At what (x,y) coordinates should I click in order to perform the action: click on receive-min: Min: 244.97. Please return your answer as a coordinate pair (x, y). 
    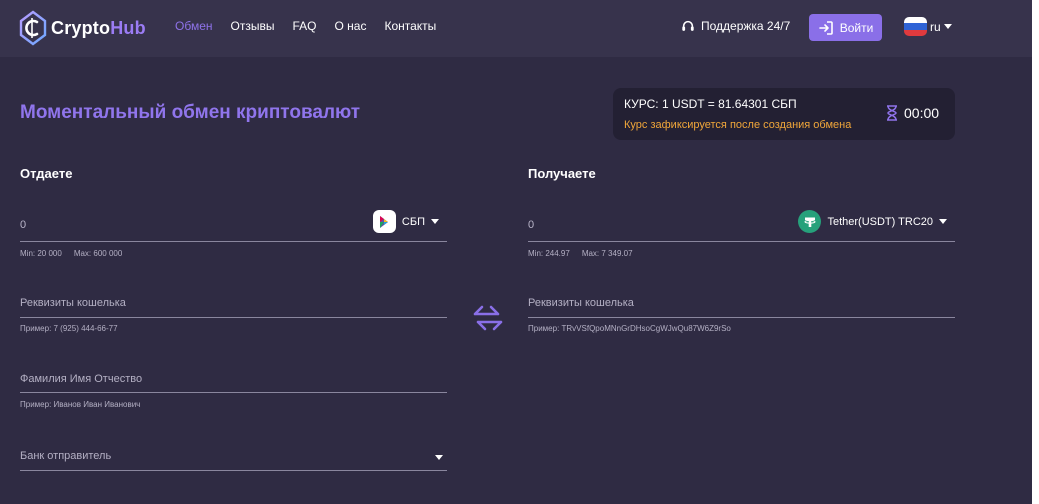
    Looking at the image, I should click on (549, 253).